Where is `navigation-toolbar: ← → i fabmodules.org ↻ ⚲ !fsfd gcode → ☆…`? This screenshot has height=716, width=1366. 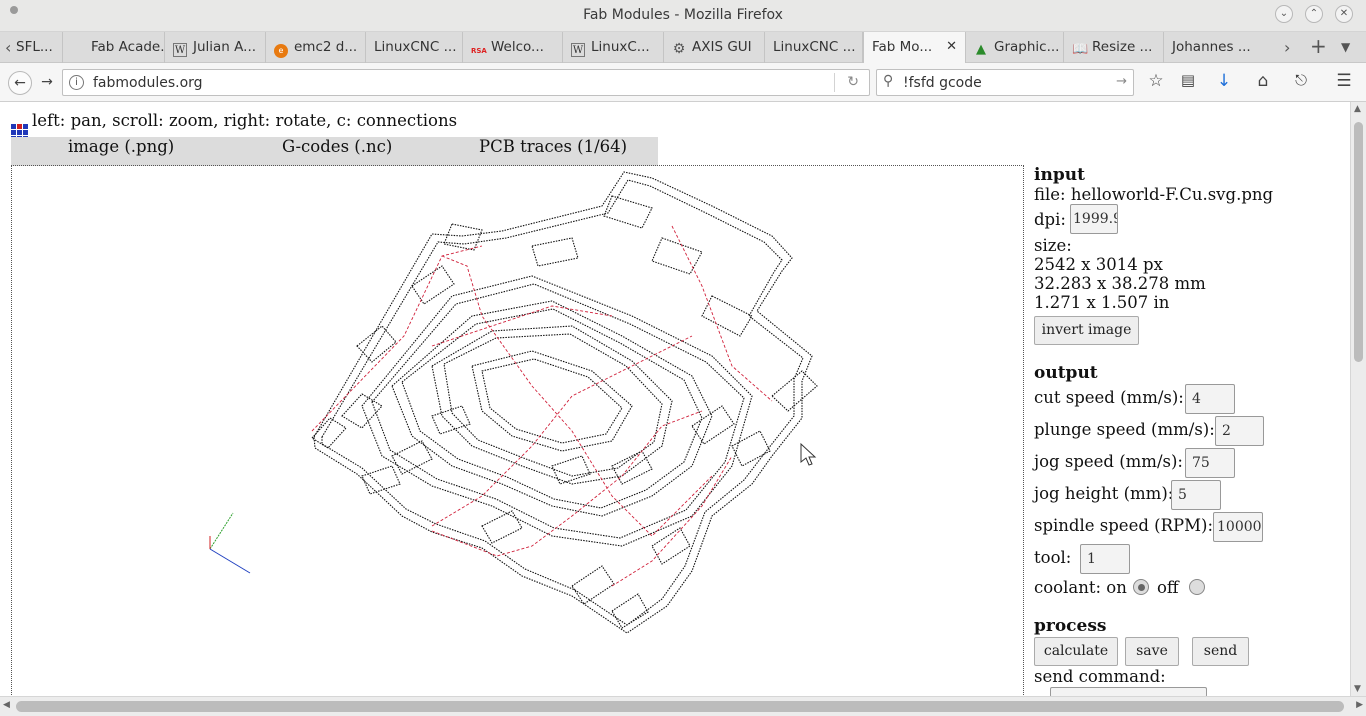
navigation-toolbar: ← → i fabmodules.org ↻ ⚲ !fsfd gcode → ☆… is located at coordinates (683, 82).